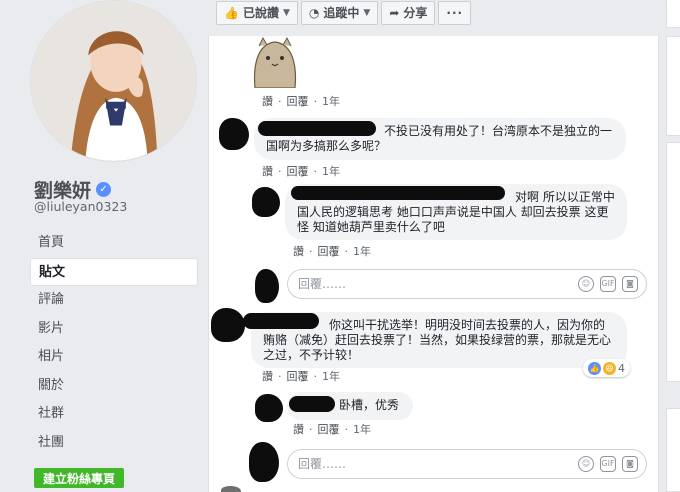  I want to click on following-button: ◔ 追蹤中 ▼, so click(339, 13).